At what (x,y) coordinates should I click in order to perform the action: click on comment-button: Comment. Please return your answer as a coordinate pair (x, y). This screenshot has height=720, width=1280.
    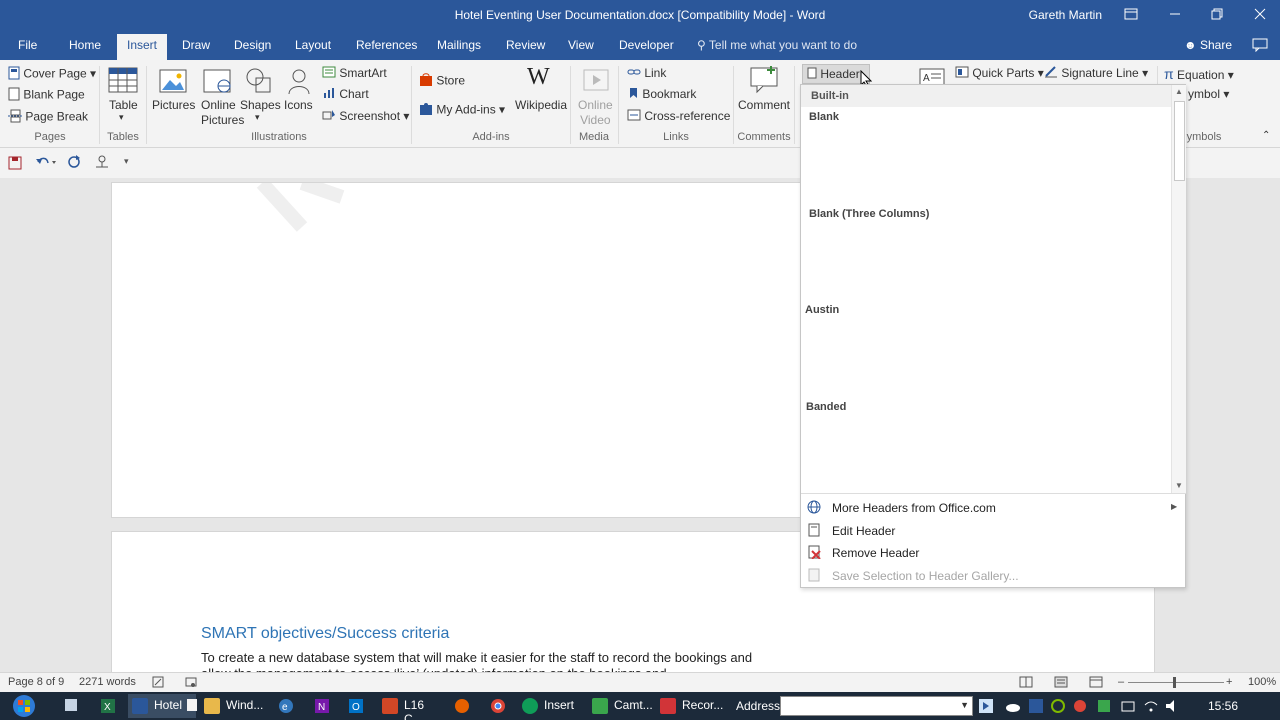
    Looking at the image, I should click on (764, 105).